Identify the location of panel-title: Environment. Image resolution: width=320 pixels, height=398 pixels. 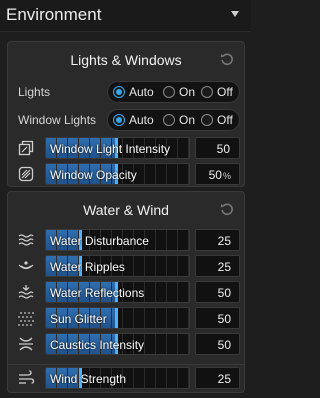
(54, 14).